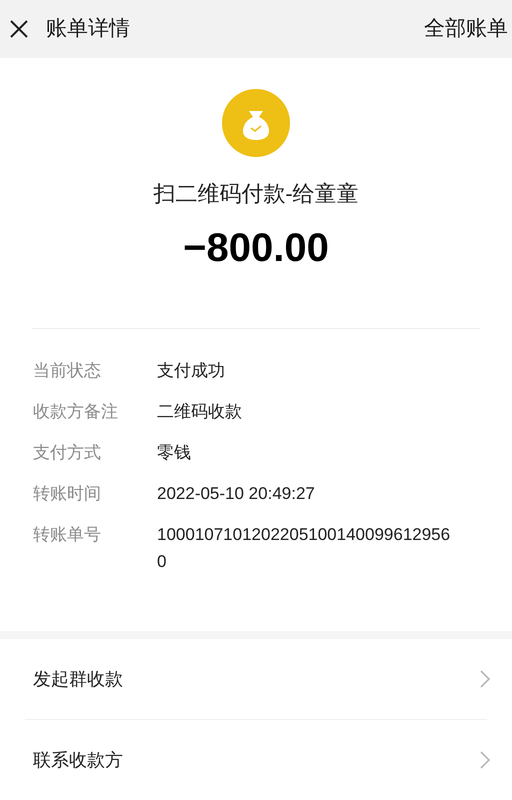 This screenshot has height=800, width=512. I want to click on detail-value: 2022-05-10 20:49:27, so click(236, 494).